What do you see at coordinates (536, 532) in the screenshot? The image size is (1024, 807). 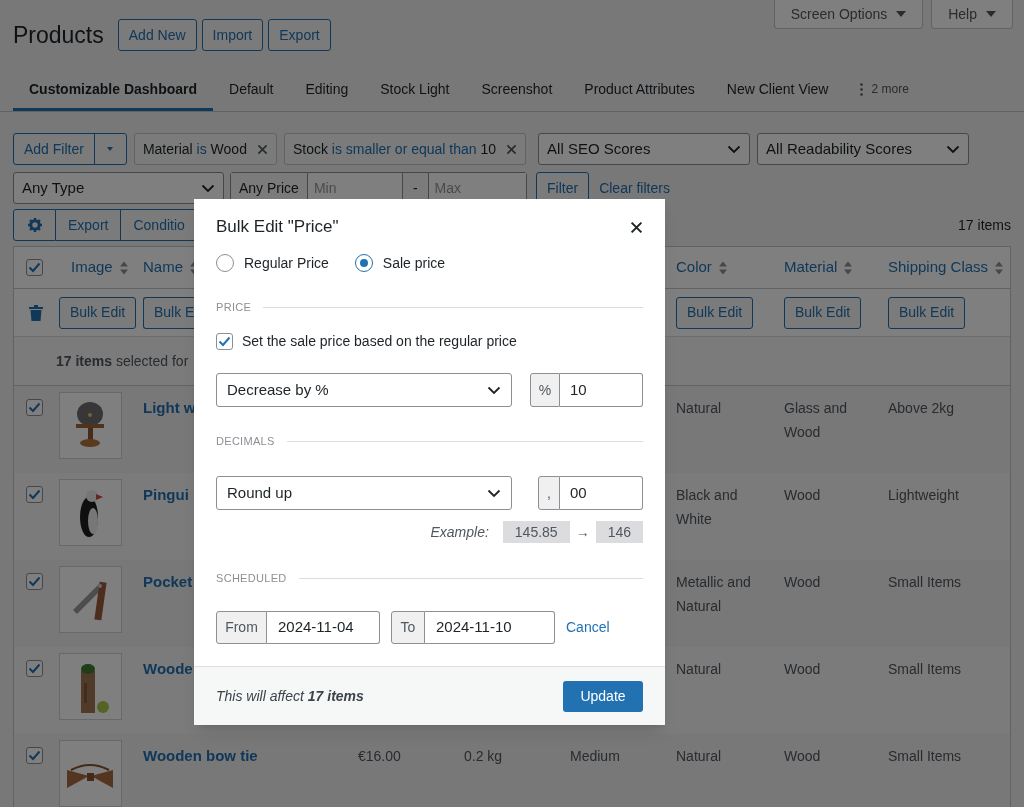 I see `example-value: 145.85` at bounding box center [536, 532].